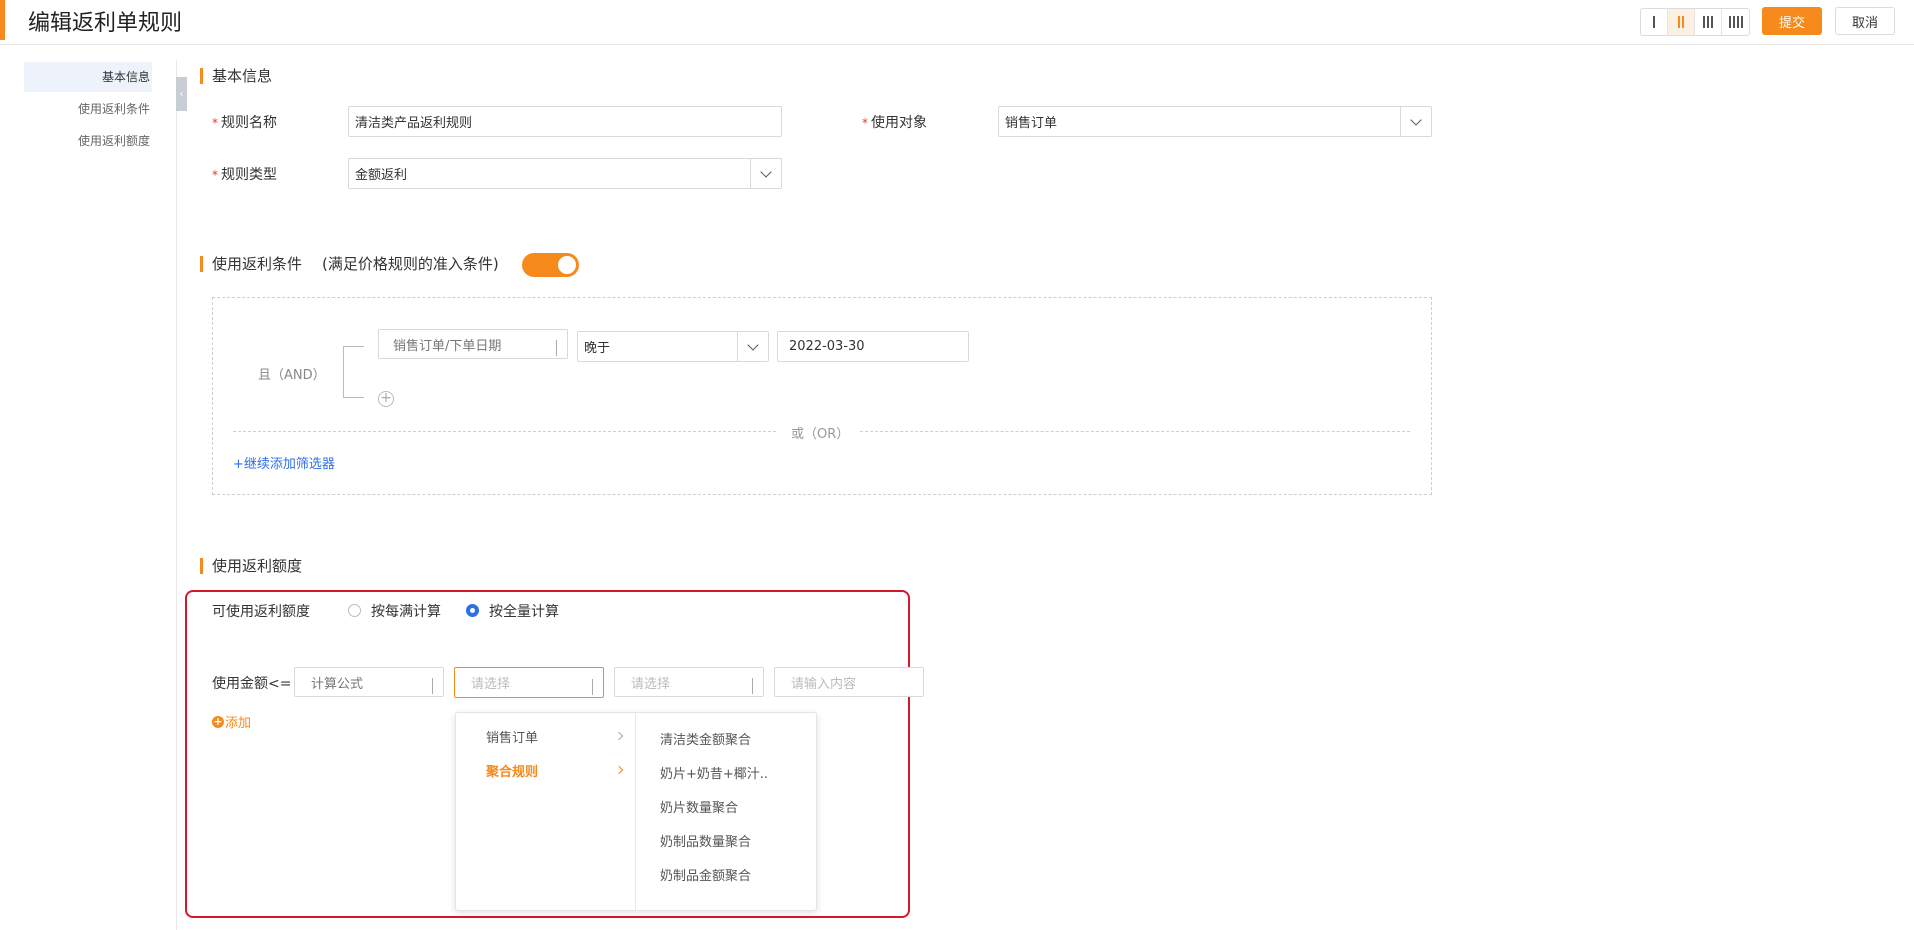 Image resolution: width=1914 pixels, height=930 pixels. Describe the element at coordinates (899, 123) in the screenshot. I see `target-label: 使用对象` at that location.